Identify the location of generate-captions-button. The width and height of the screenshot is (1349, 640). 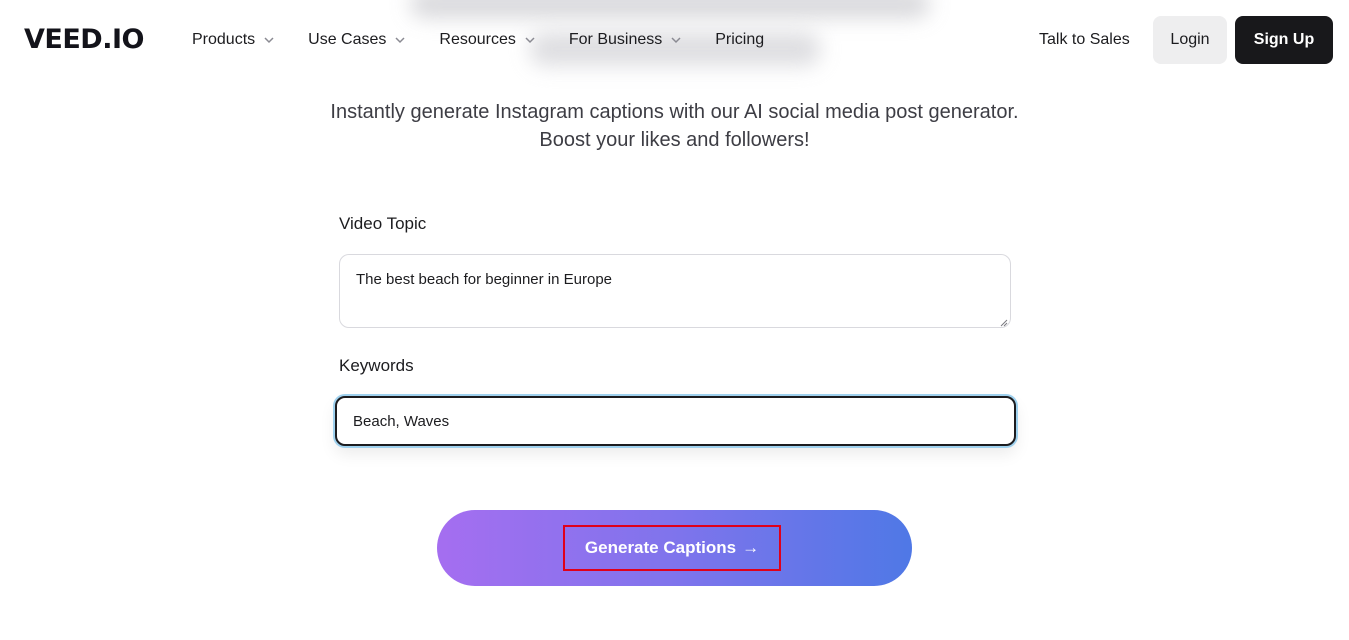
(674, 548).